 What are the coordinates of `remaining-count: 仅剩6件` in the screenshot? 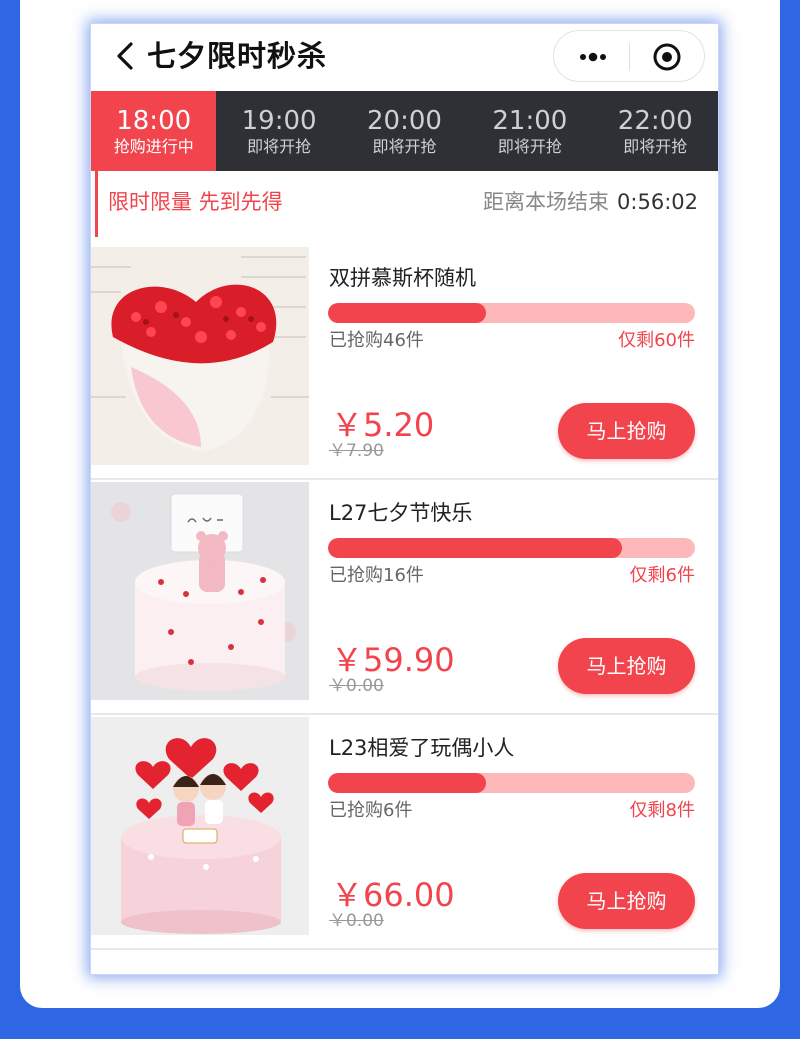 It's located at (662, 575).